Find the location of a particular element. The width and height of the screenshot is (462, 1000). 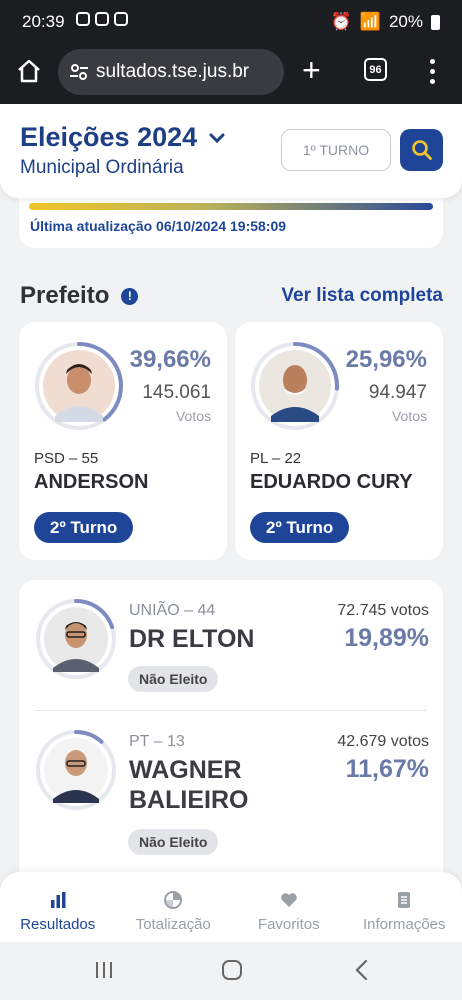

candidate-votes: 145.061 is located at coordinates (176, 392).